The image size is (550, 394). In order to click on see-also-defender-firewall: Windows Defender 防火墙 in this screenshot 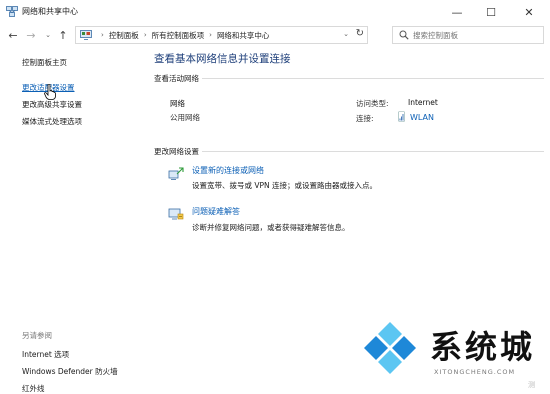, I will do `click(70, 371)`.